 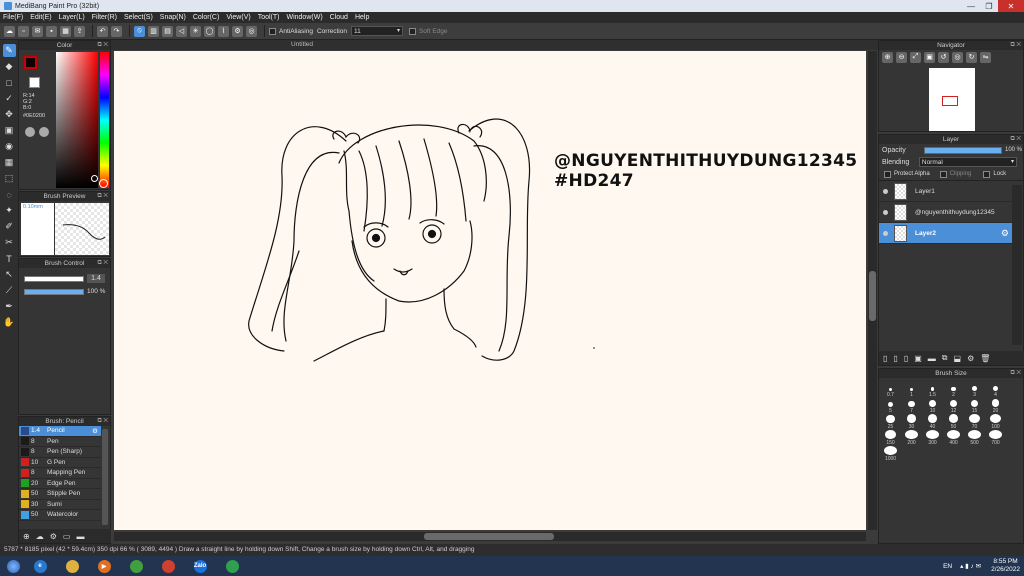 What do you see at coordinates (9, 50) in the screenshot?
I see `brush-tool-icon: ✎` at bounding box center [9, 50].